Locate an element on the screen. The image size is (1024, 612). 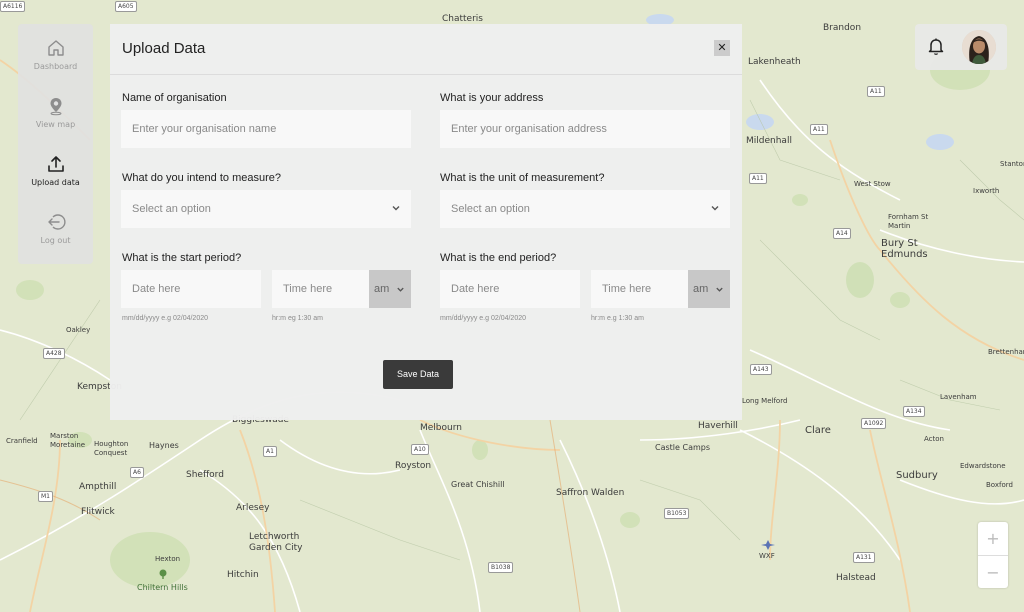
map-label-edwardstone: Edwardstone is located at coordinates (983, 466).